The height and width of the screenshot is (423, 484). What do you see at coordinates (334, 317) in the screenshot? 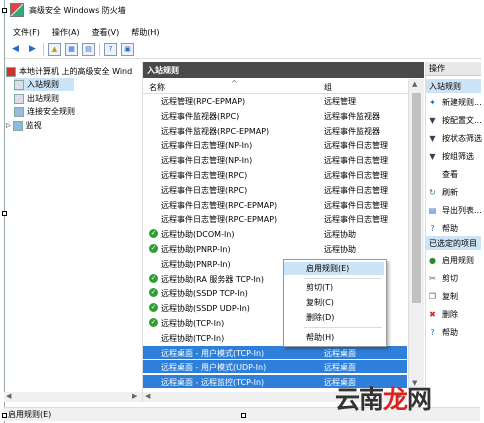
I see `ctx-delete: 删除(D)` at bounding box center [334, 317].